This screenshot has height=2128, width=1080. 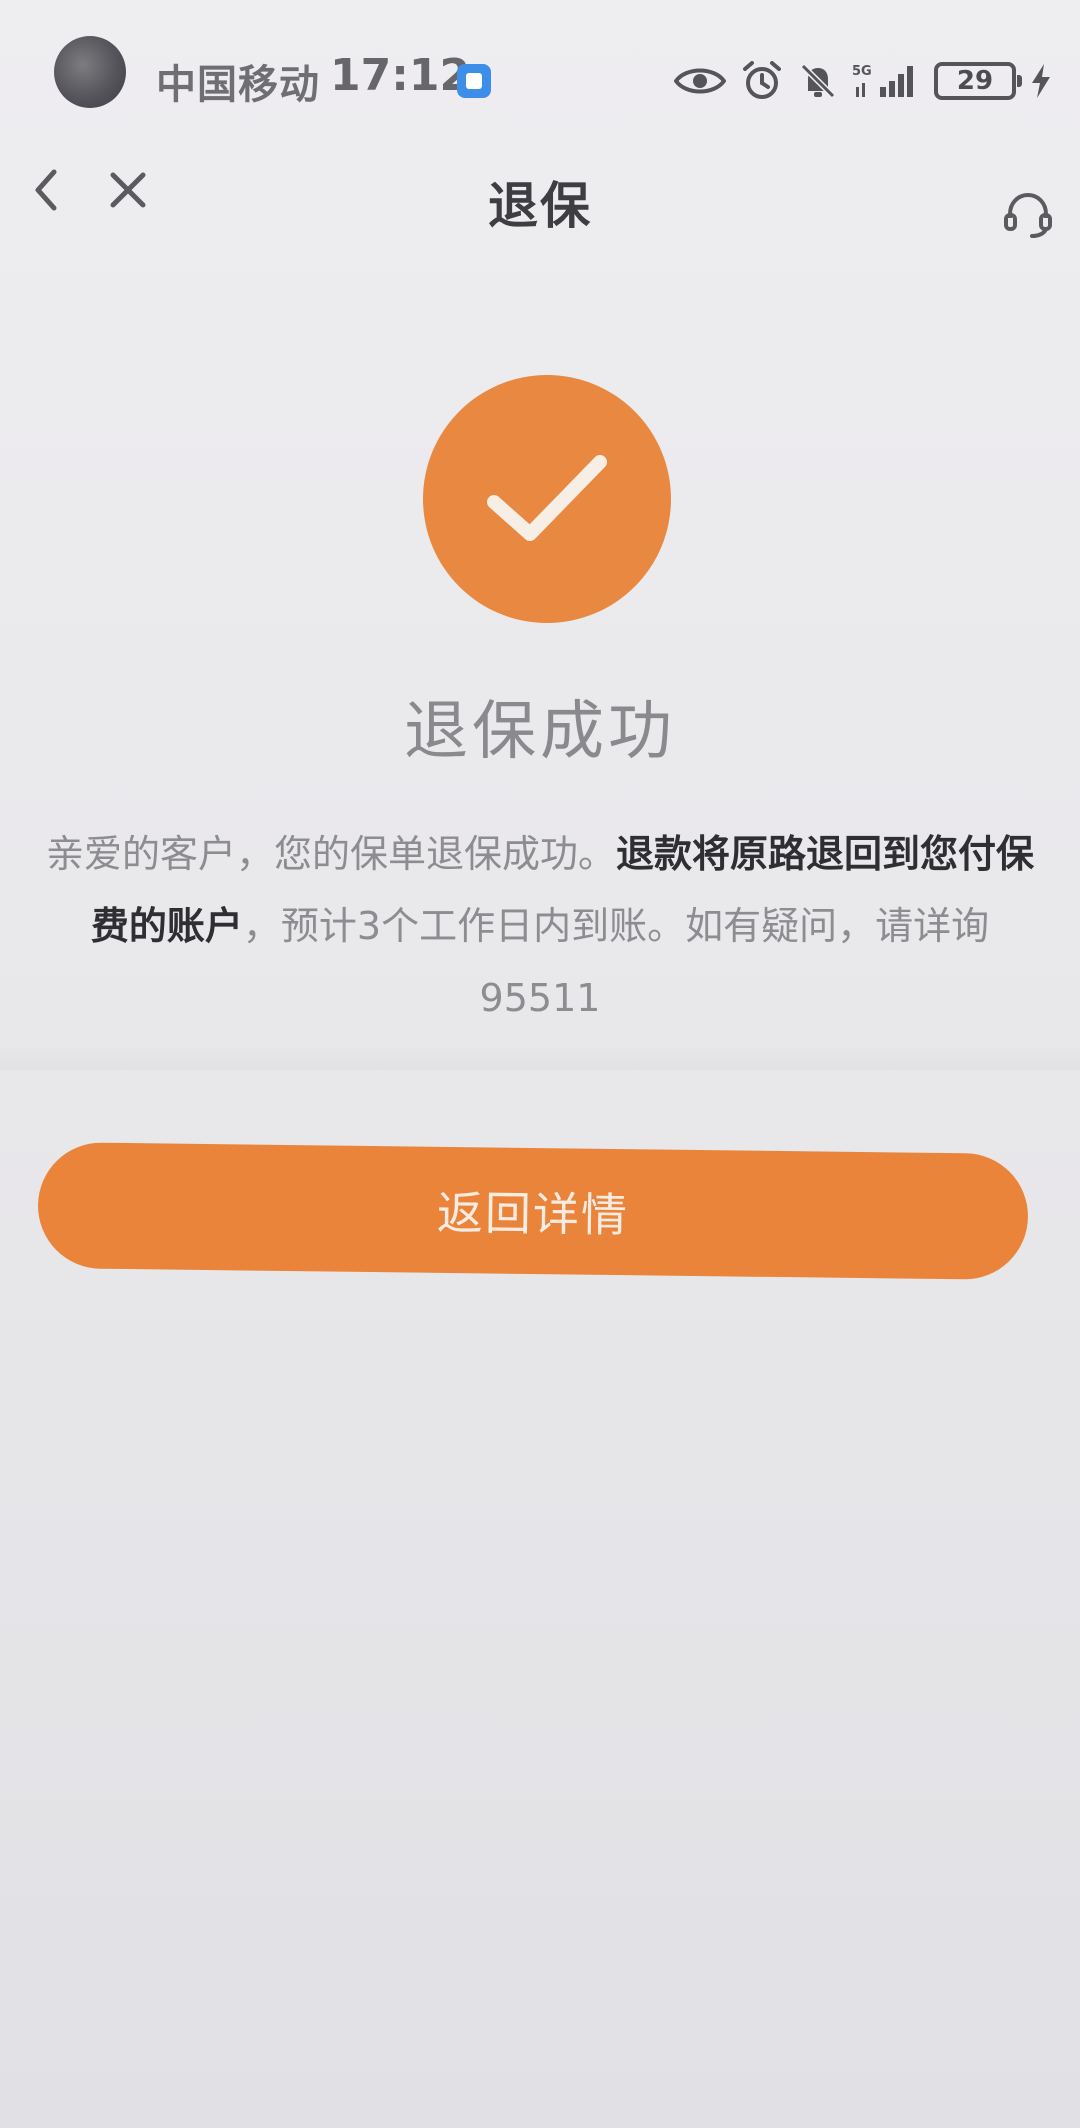 What do you see at coordinates (975, 81) in the screenshot?
I see `battery-level: 29` at bounding box center [975, 81].